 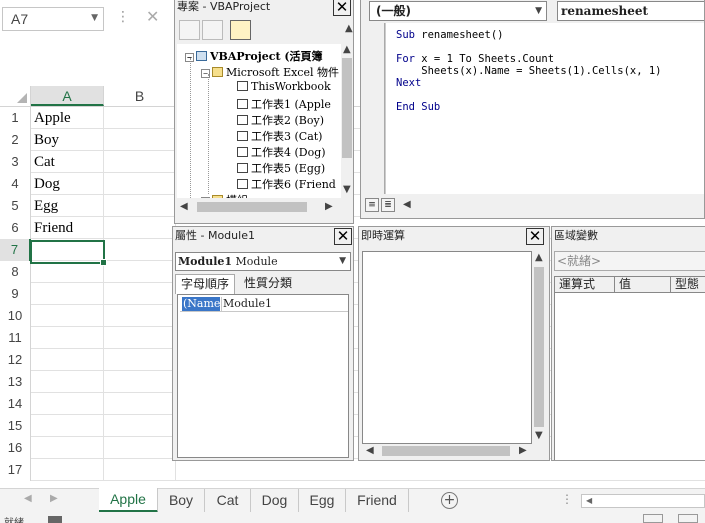 What do you see at coordinates (254, 56) in the screenshot?
I see `tree-node-project: − VBAProject (活頁簿` at bounding box center [254, 56].